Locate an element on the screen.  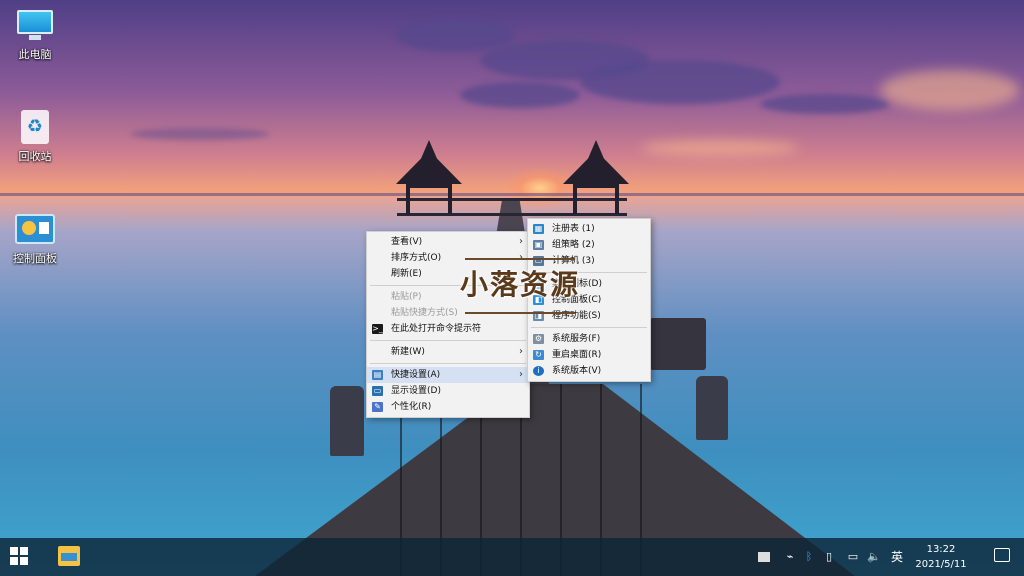
submenu-item-desktop-icons: ▢ 桌面图标(D) is located at coordinates (589, 284).